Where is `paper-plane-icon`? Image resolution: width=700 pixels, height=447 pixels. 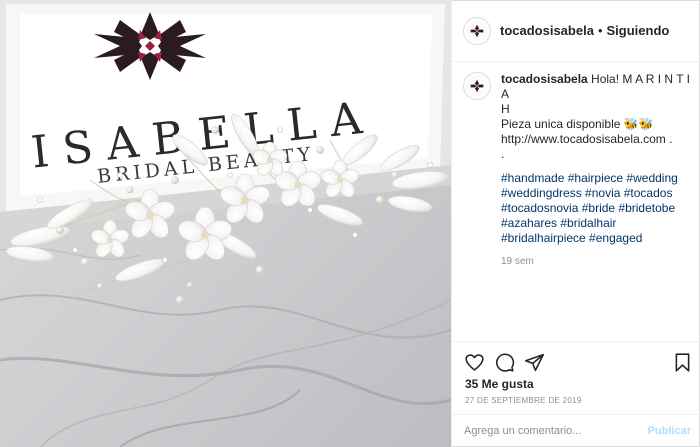
paper-plane-icon is located at coordinates (534, 362).